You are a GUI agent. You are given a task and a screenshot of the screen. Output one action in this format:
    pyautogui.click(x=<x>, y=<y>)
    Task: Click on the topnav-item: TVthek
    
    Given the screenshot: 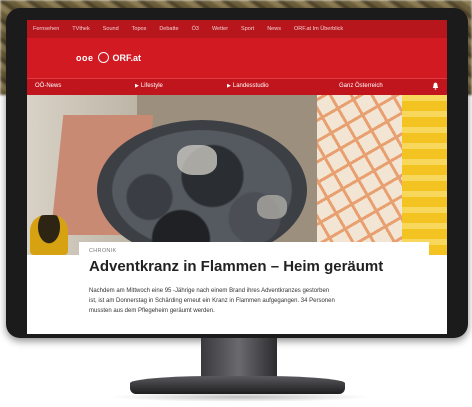 What is the action you would take?
    pyautogui.click(x=80, y=29)
    